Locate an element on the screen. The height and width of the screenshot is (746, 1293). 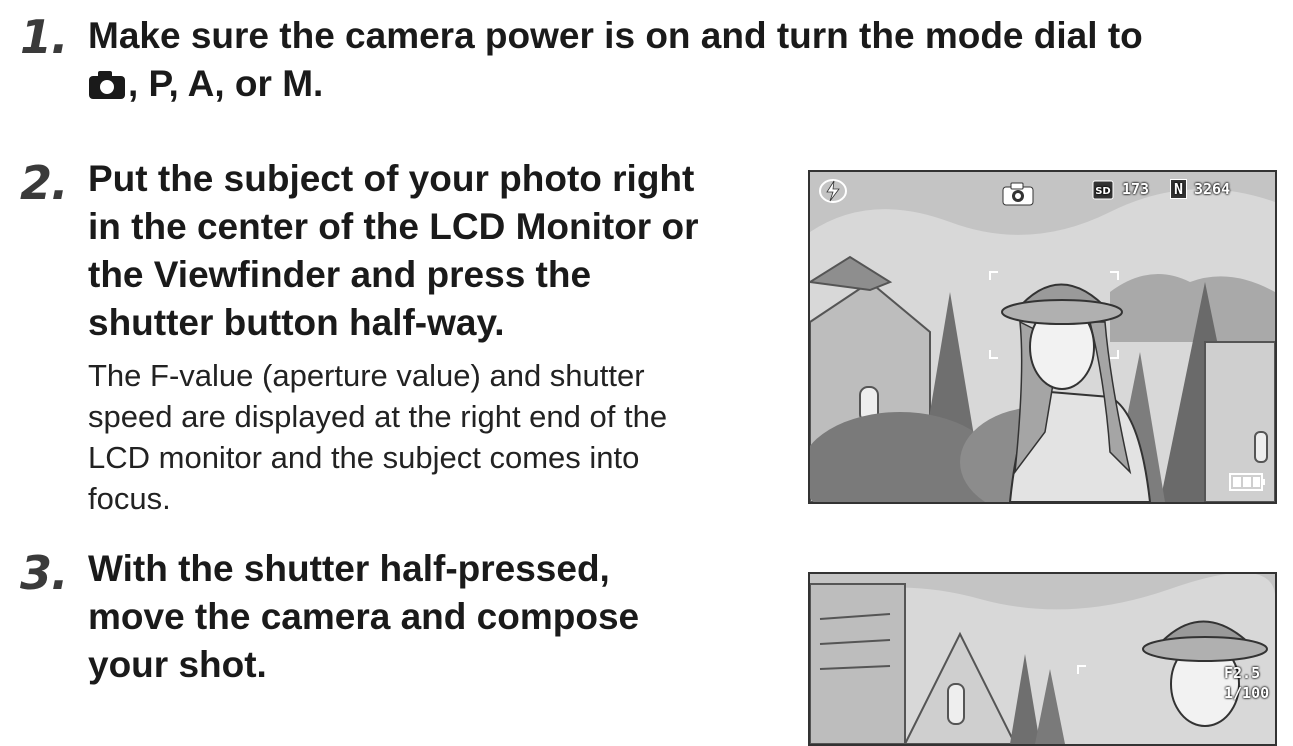
battery-icon is located at coordinates (1247, 482).